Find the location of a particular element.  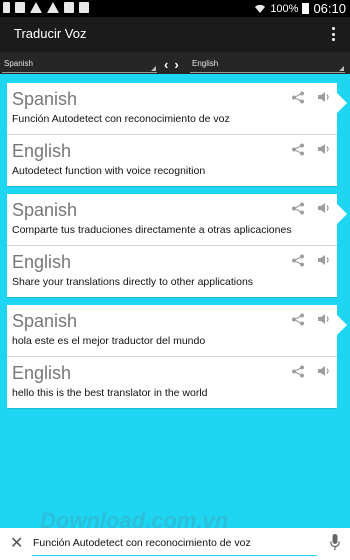

overflow-menu-icon is located at coordinates (334, 34).